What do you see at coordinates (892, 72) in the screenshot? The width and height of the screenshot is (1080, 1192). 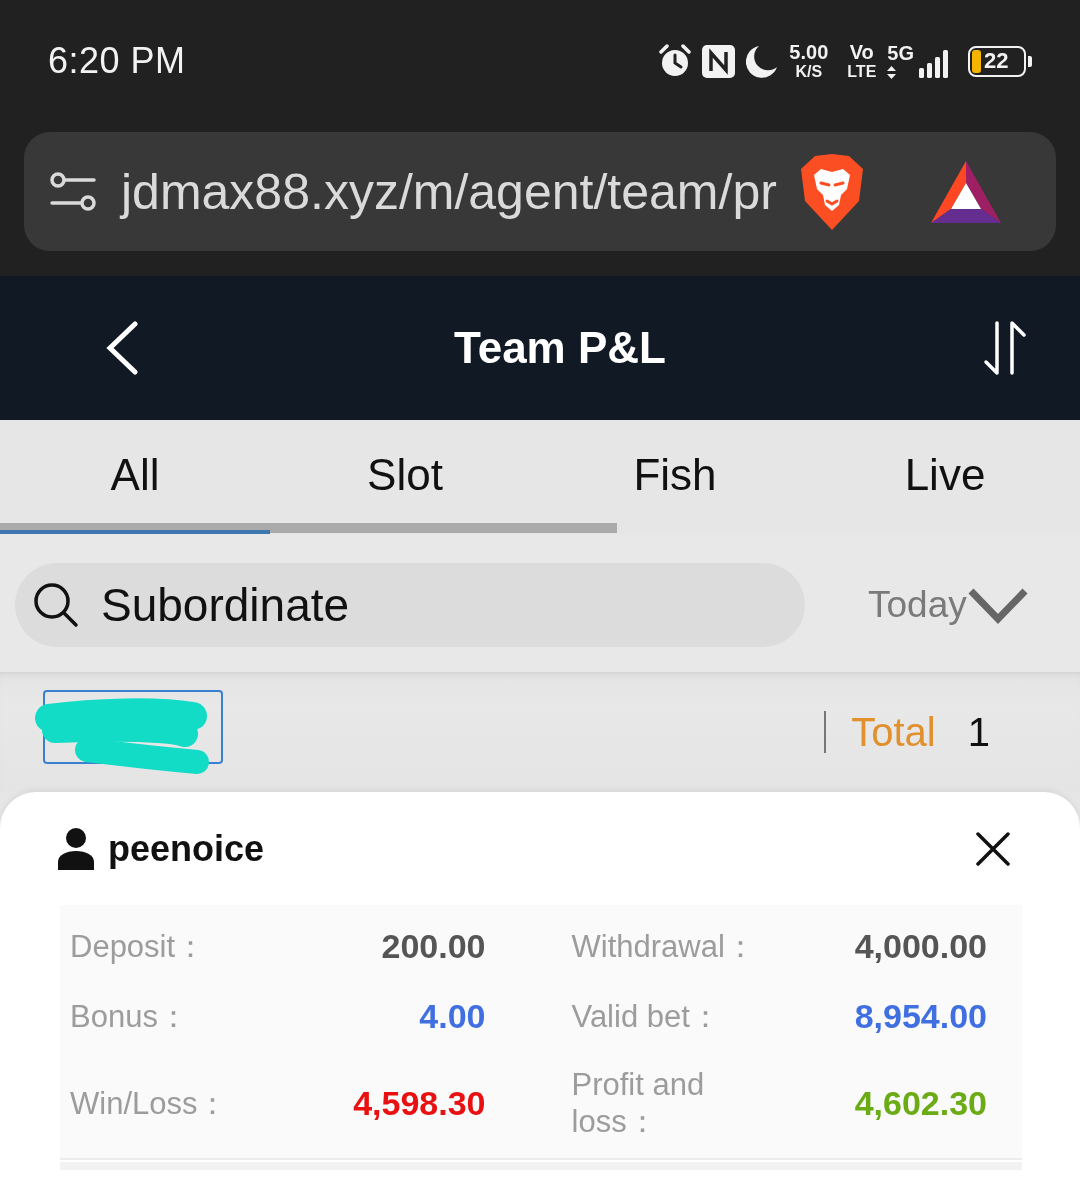 I see `data-arrows-icon` at bounding box center [892, 72].